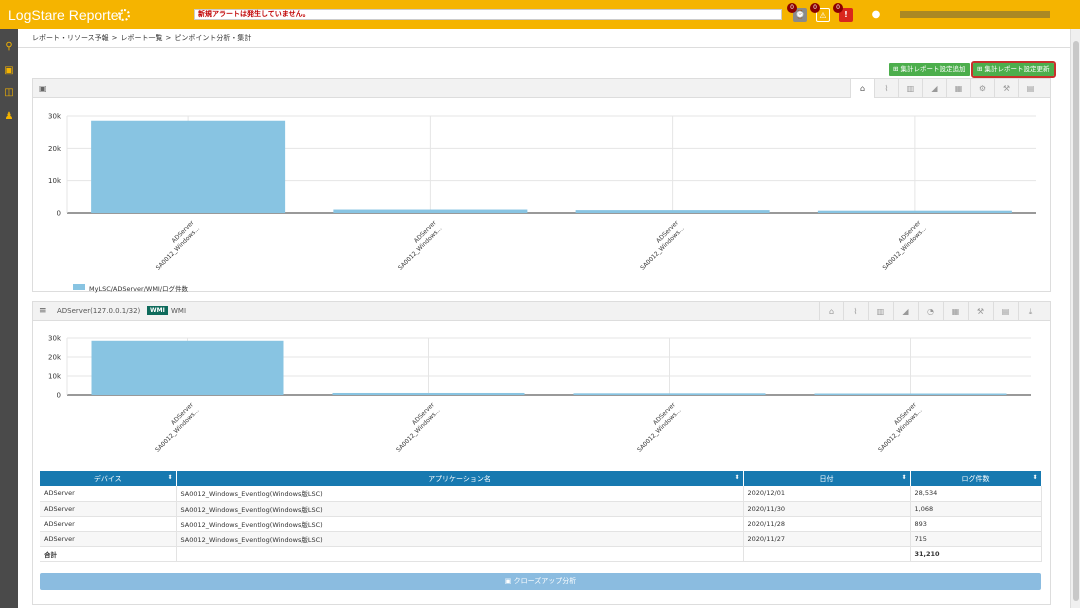  I want to click on pie-chart-icon: ◔, so click(930, 311).